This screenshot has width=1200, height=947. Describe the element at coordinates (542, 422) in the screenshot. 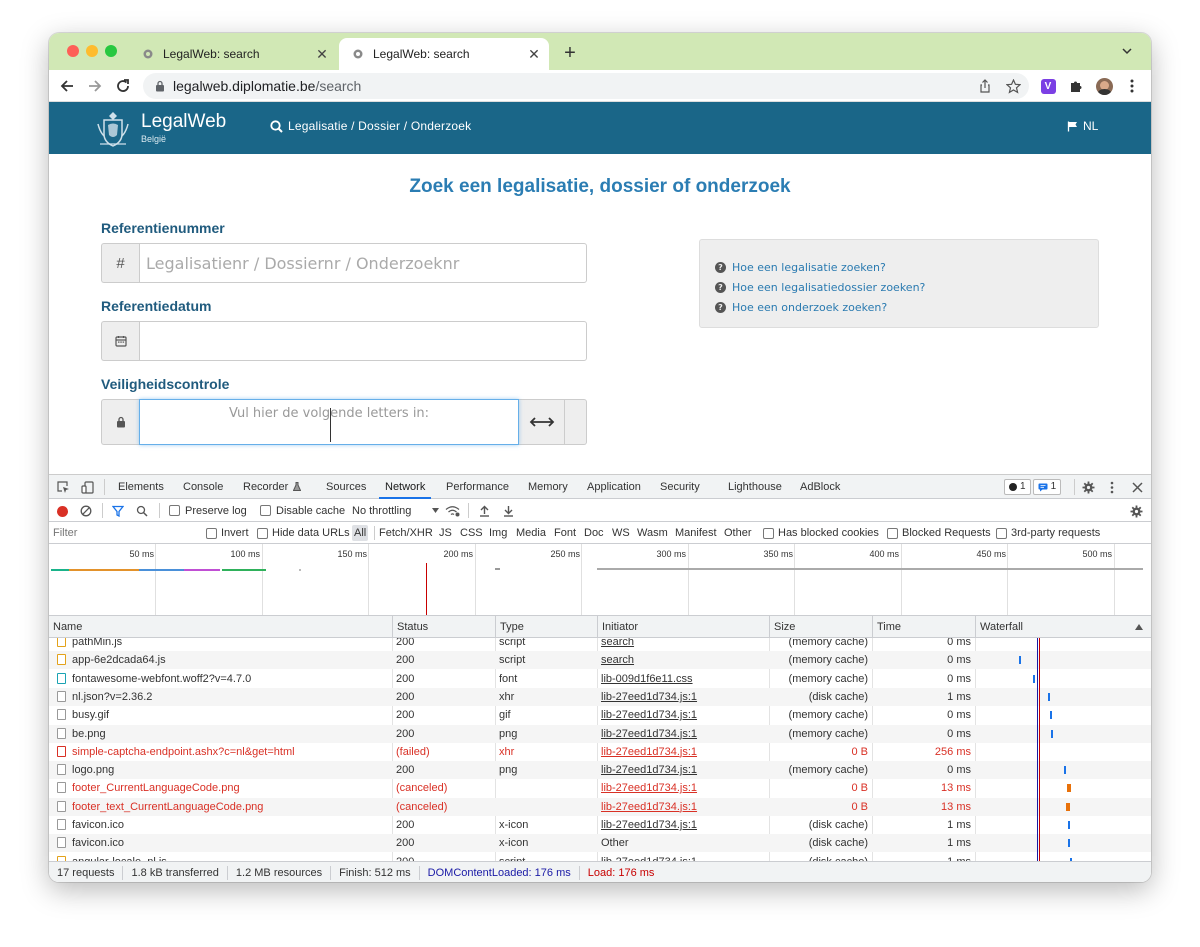

I see `captcha-reload-arrows-icon` at that location.